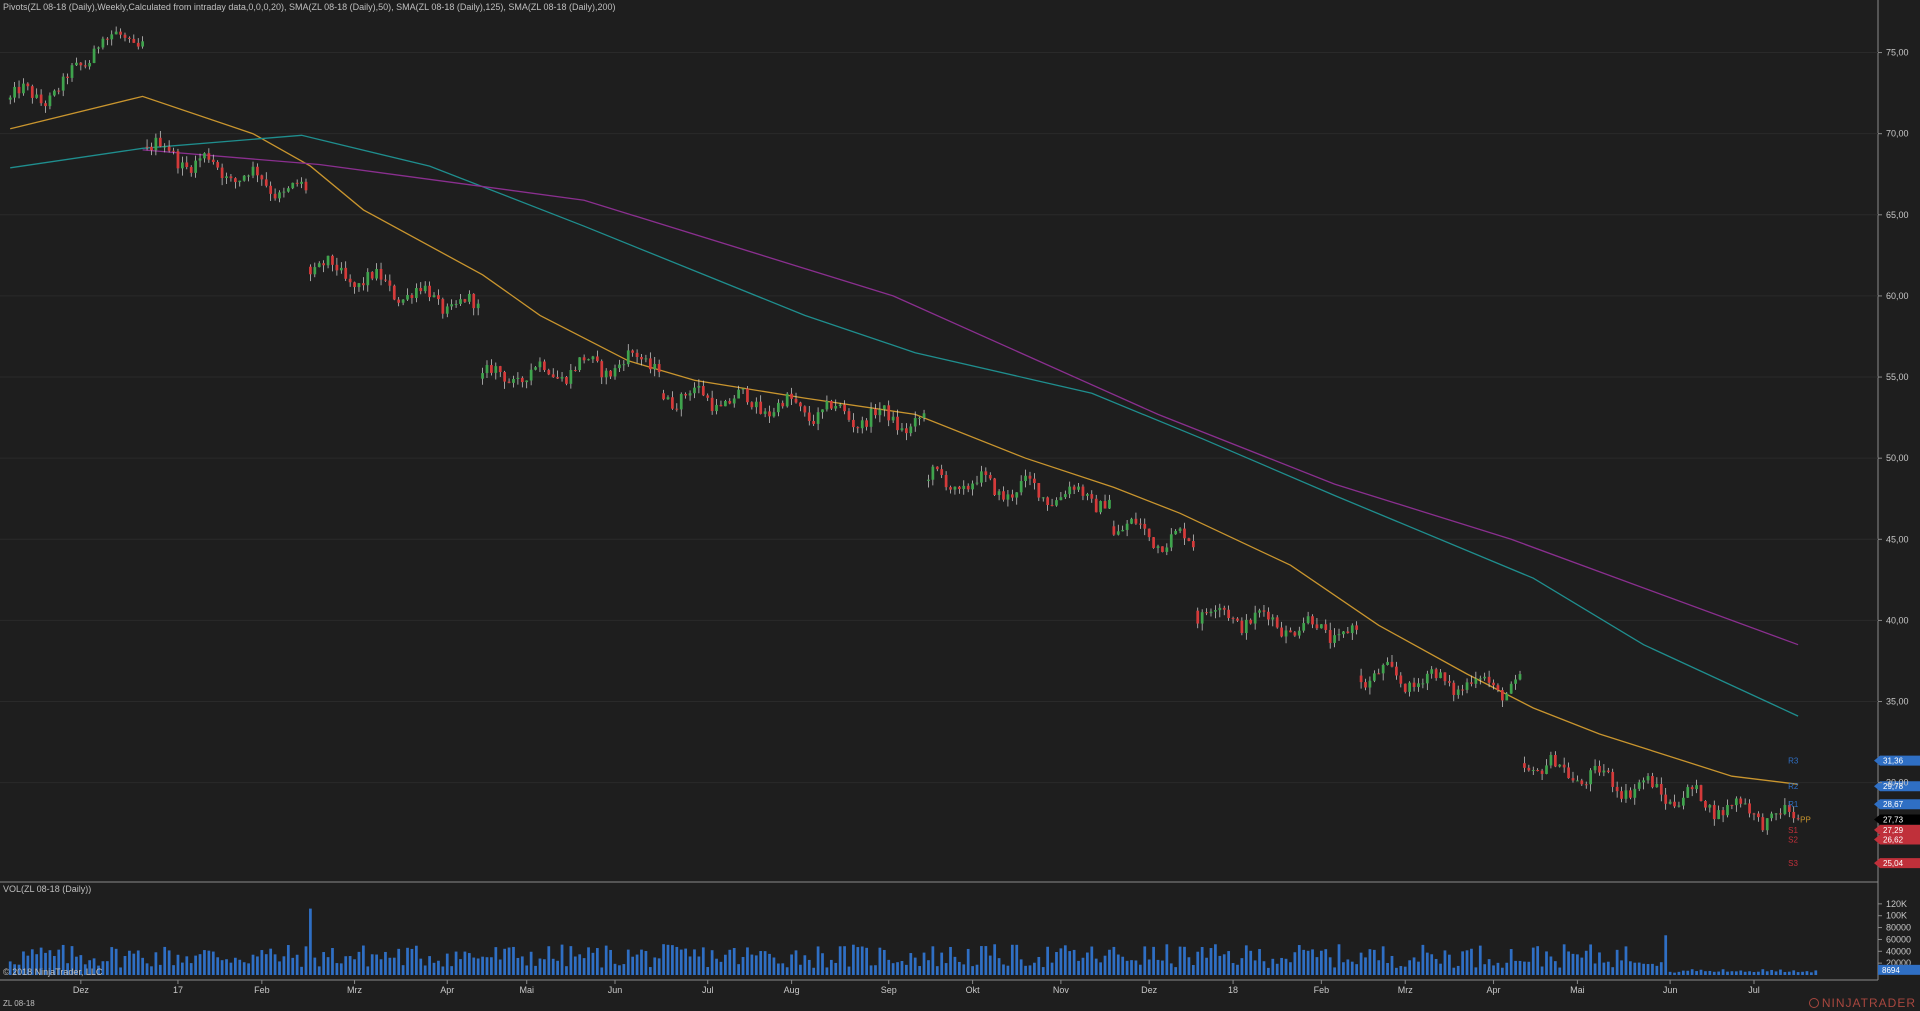 Image resolution: width=1920 pixels, height=1011 pixels. I want to click on price-tick-label: 45,00, so click(1897, 539).